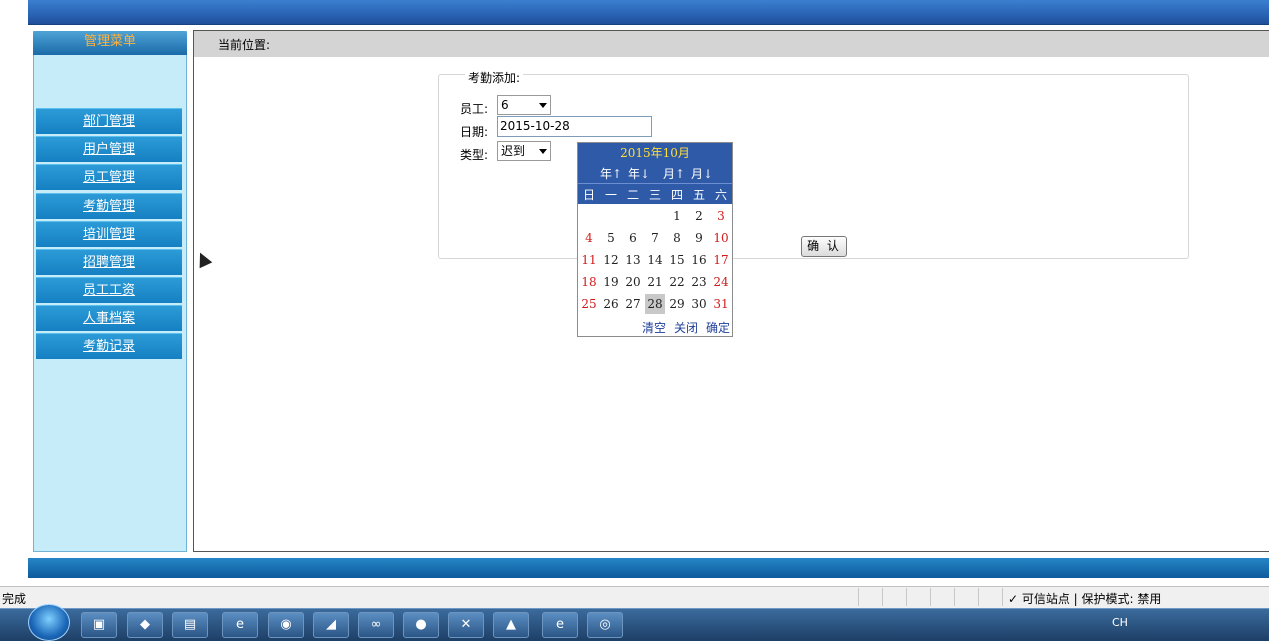 The image size is (1269, 641). Describe the element at coordinates (648, 568) in the screenshot. I see `bottom-banner` at that location.